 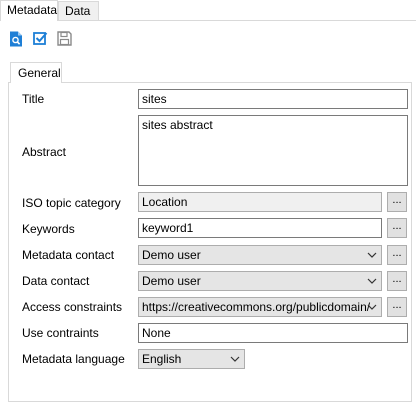 What do you see at coordinates (16, 38) in the screenshot?
I see `search-document-icon` at bounding box center [16, 38].